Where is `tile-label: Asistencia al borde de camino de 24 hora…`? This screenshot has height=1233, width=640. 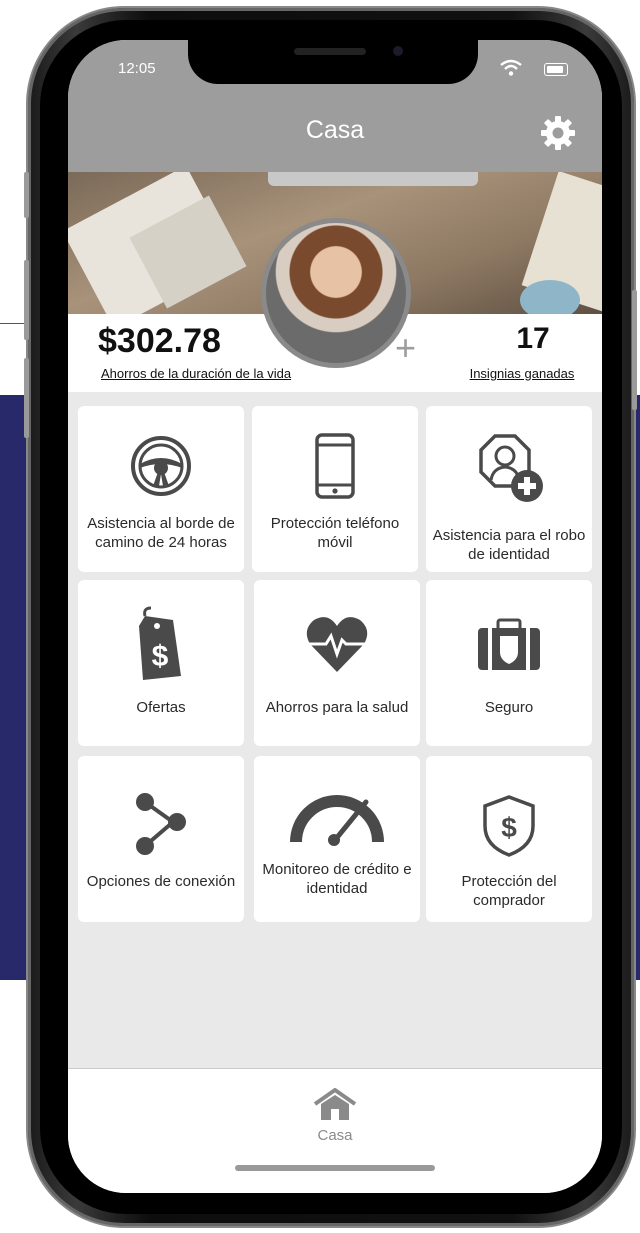 tile-label: Asistencia al borde de camino de 24 hora… is located at coordinates (161, 533).